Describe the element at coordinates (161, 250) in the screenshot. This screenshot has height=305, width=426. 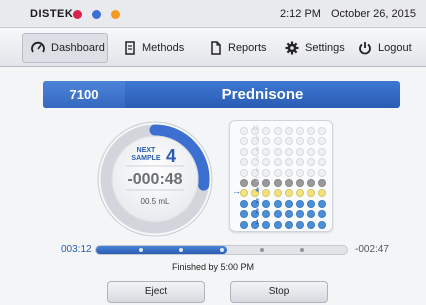
I see `run-progress-fill` at that location.